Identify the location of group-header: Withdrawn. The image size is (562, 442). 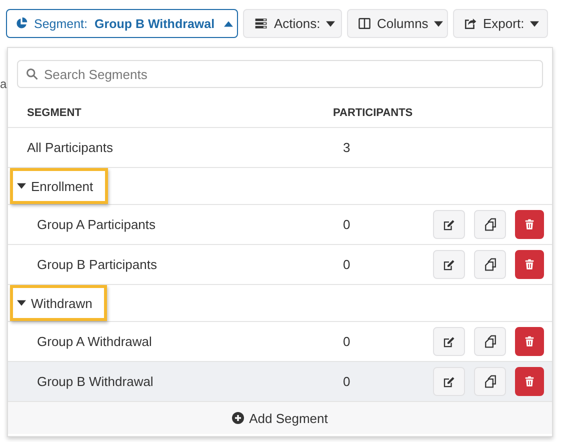
(59, 303).